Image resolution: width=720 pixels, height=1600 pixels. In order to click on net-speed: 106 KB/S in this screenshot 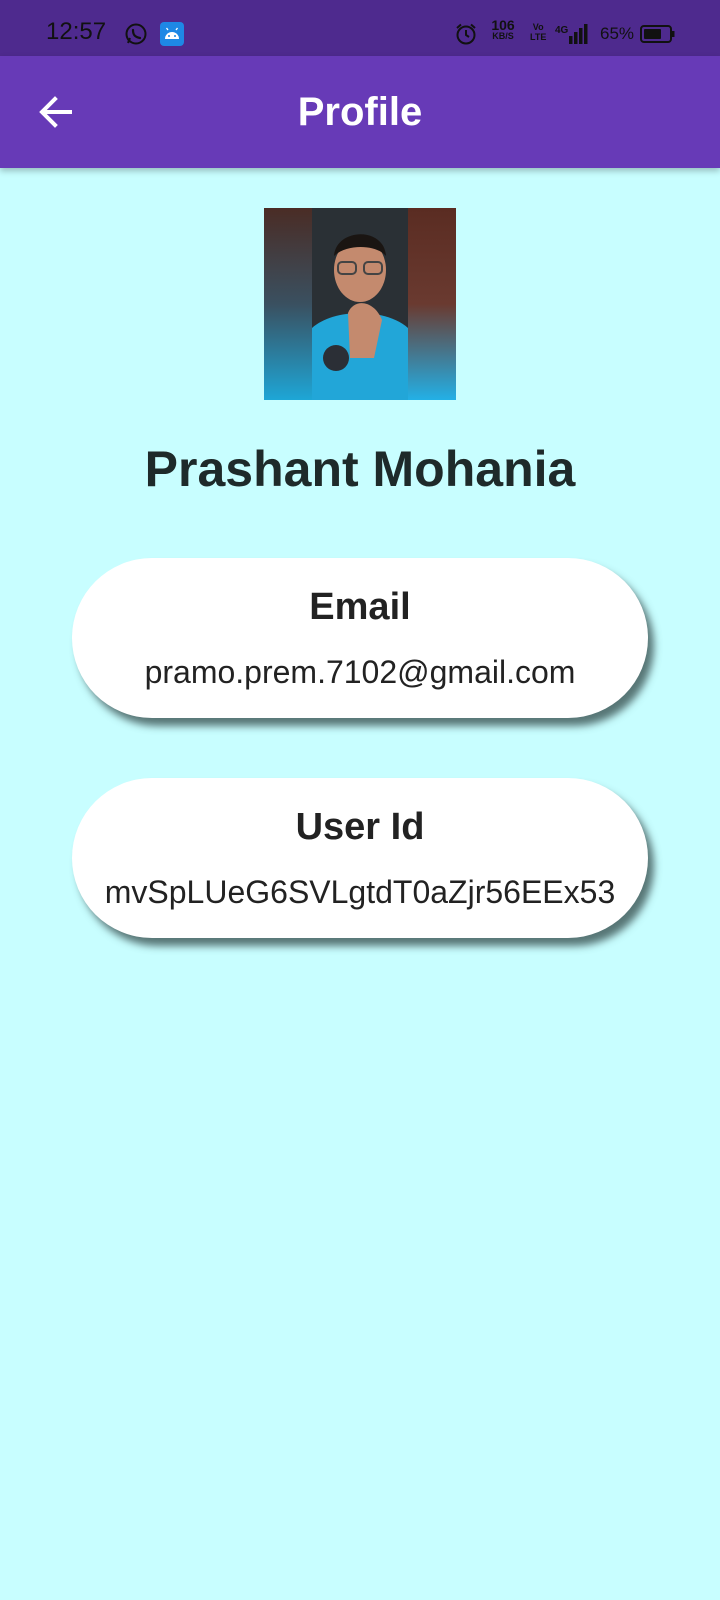, I will do `click(503, 29)`.